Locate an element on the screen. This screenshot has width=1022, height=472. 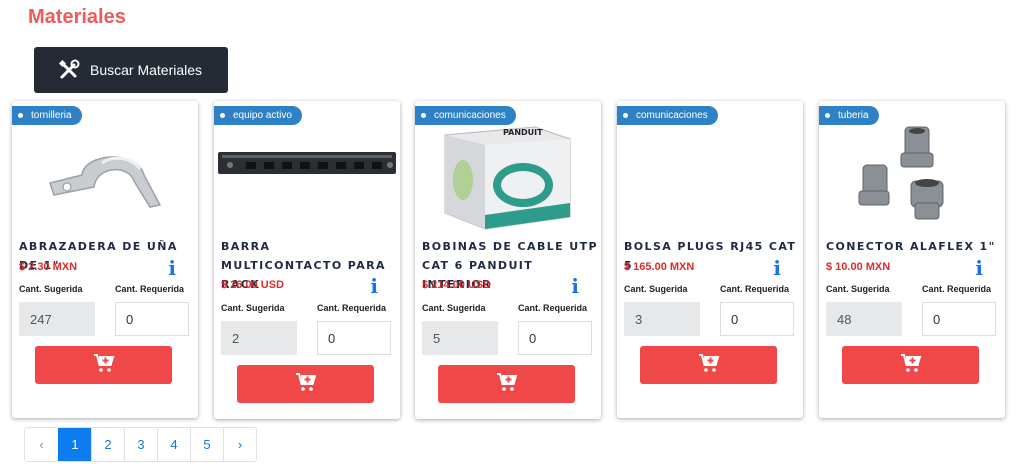
pagination-page-5: 5 is located at coordinates (206, 444).